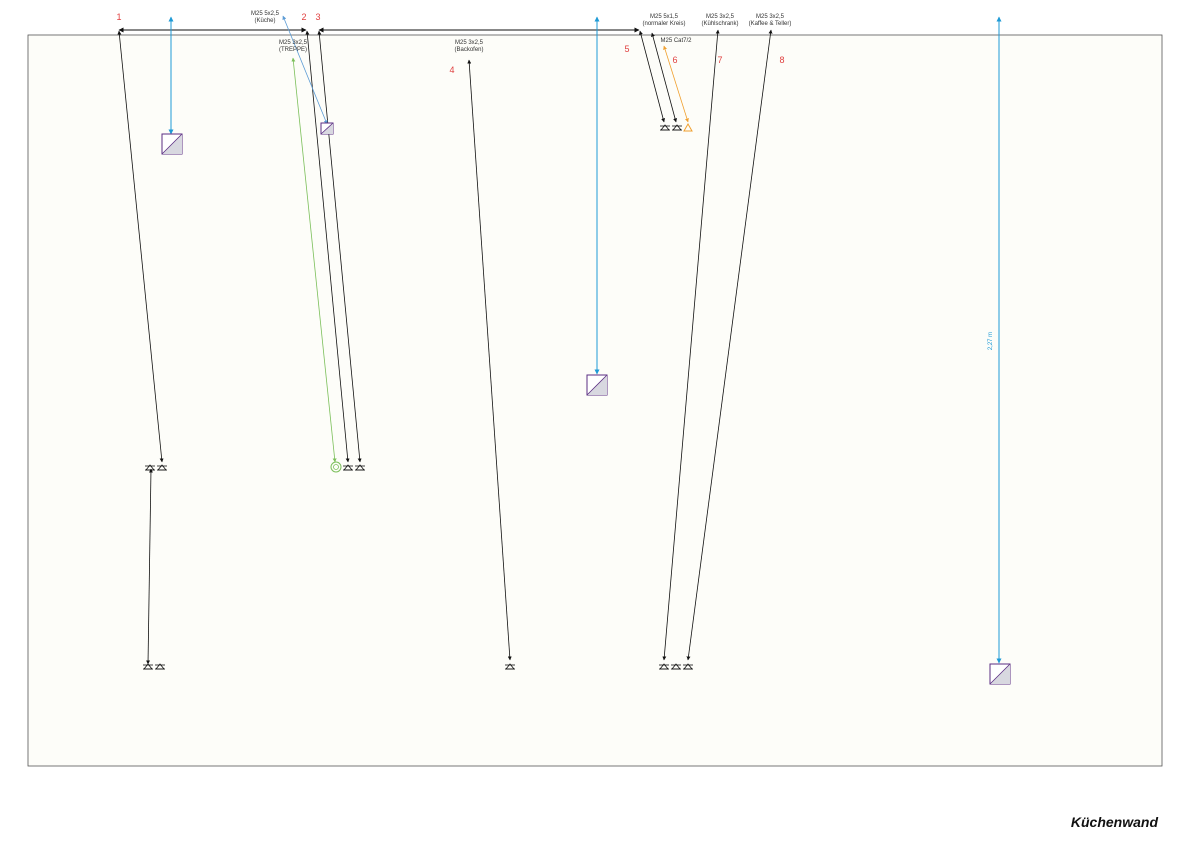  Describe the element at coordinates (719, 24) in the screenshot. I see `cable-label-kuehlschrank-l2: (Kühlschrank)` at that location.